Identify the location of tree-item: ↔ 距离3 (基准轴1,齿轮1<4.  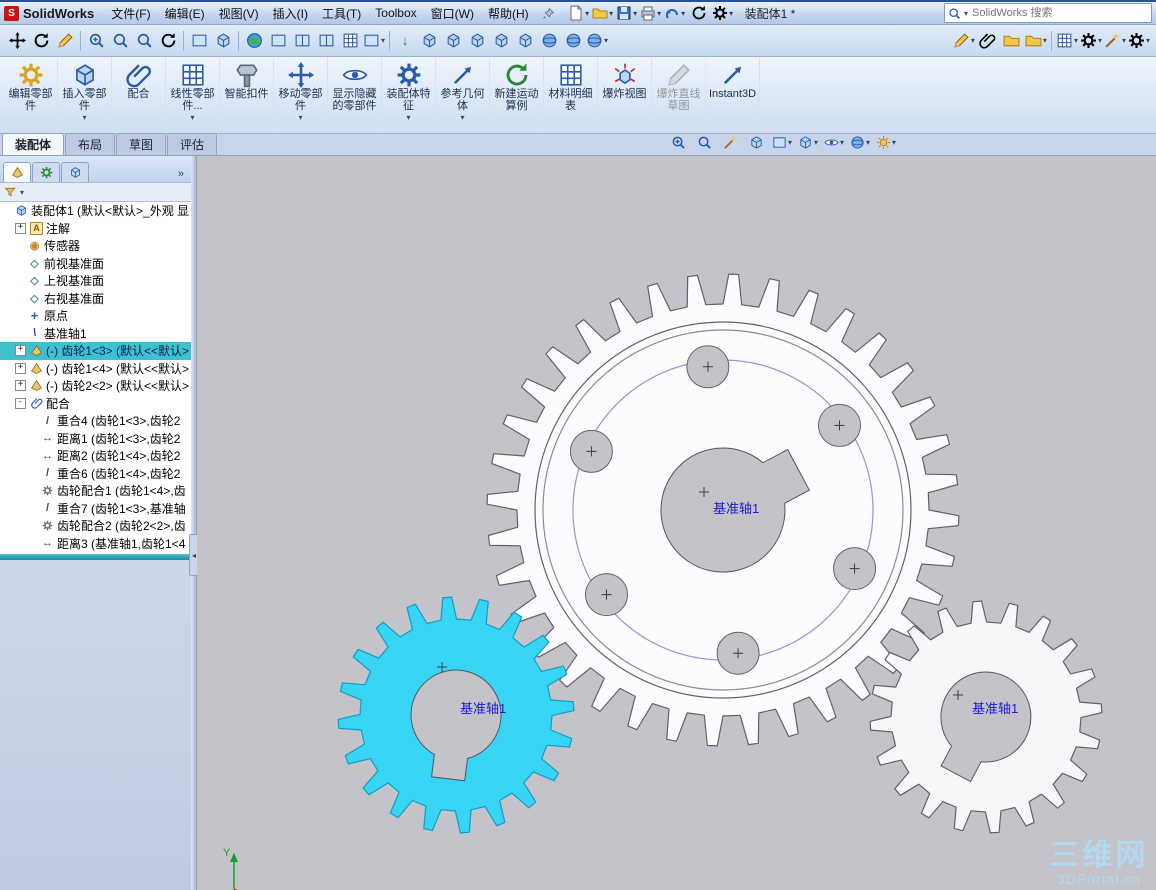
(95, 544).